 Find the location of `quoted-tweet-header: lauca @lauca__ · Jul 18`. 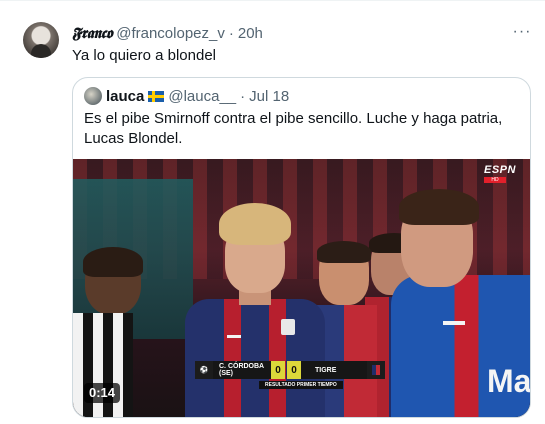

quoted-tweet-header: lauca @lauca__ · Jul 18 is located at coordinates (186, 96).